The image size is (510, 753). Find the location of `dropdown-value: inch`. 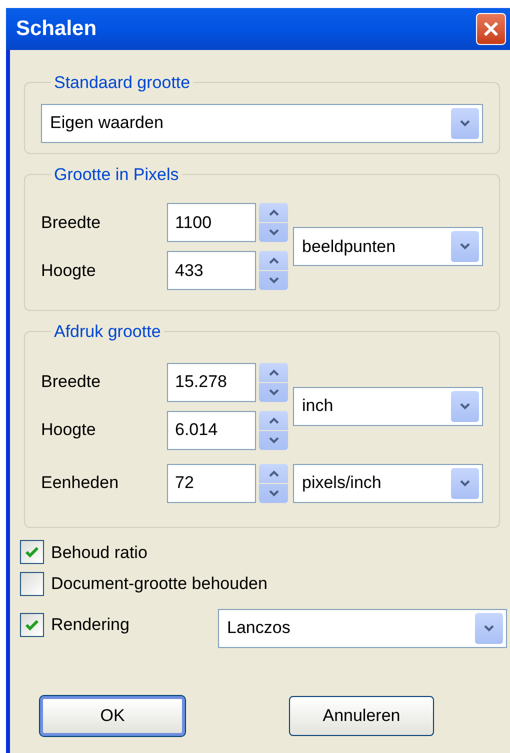

dropdown-value: inch is located at coordinates (318, 406).